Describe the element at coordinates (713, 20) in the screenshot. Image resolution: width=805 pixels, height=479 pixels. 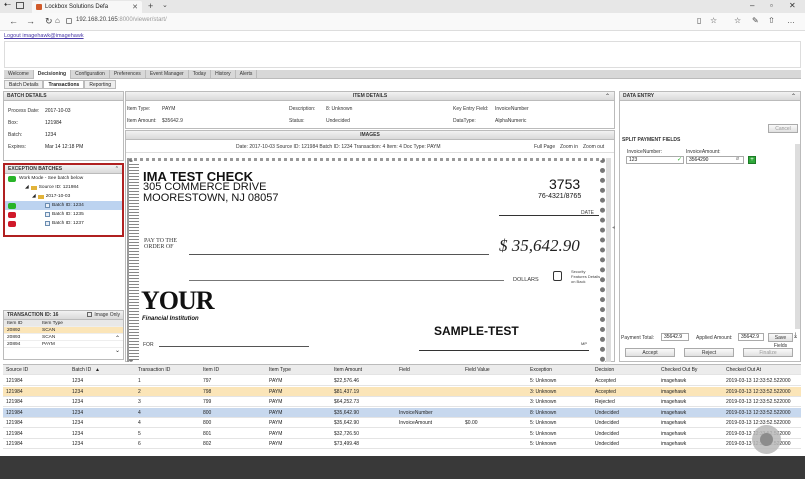
I see `favorite-star-icon: ☆` at that location.